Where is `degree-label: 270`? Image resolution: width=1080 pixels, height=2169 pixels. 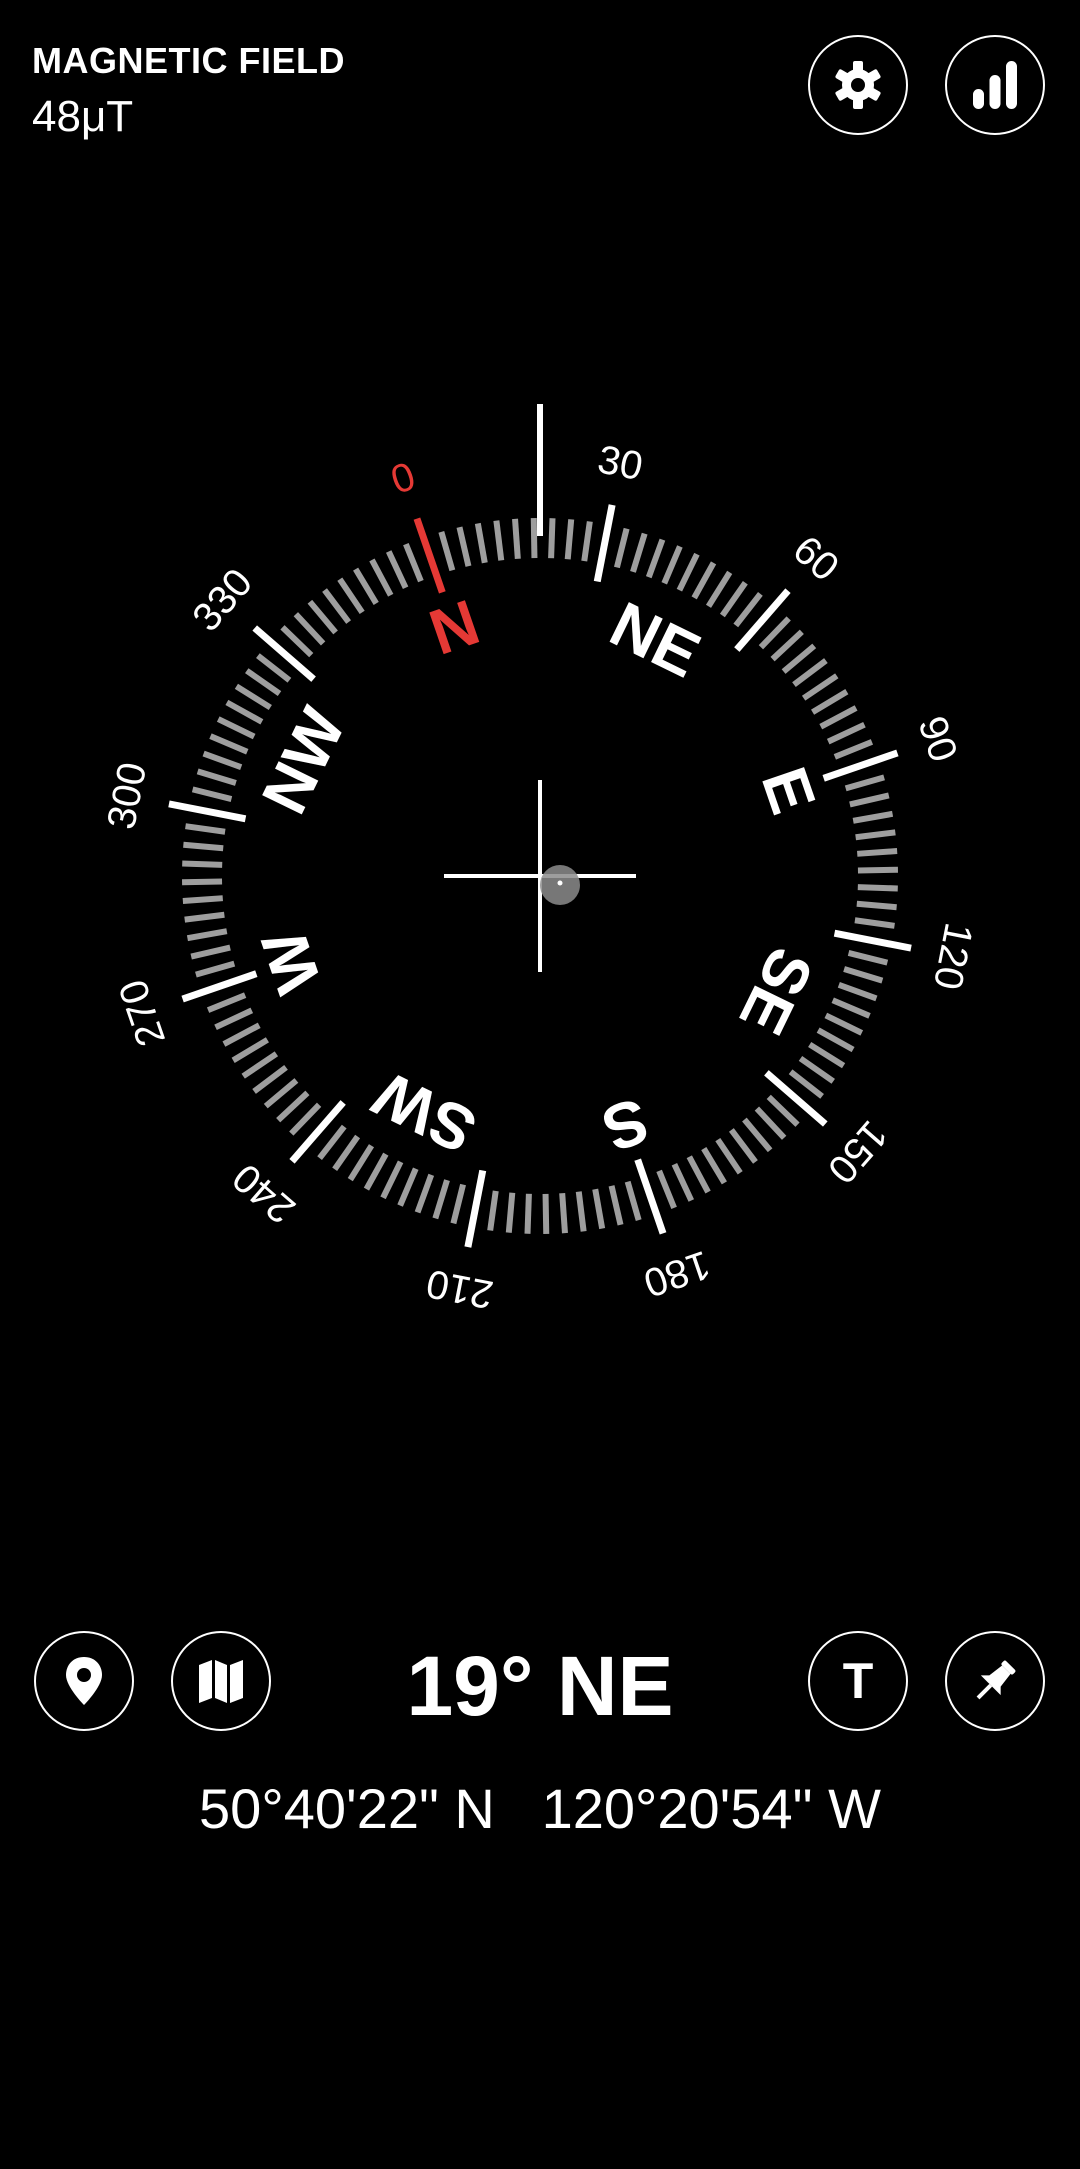 degree-label: 270 is located at coordinates (142, 1012).